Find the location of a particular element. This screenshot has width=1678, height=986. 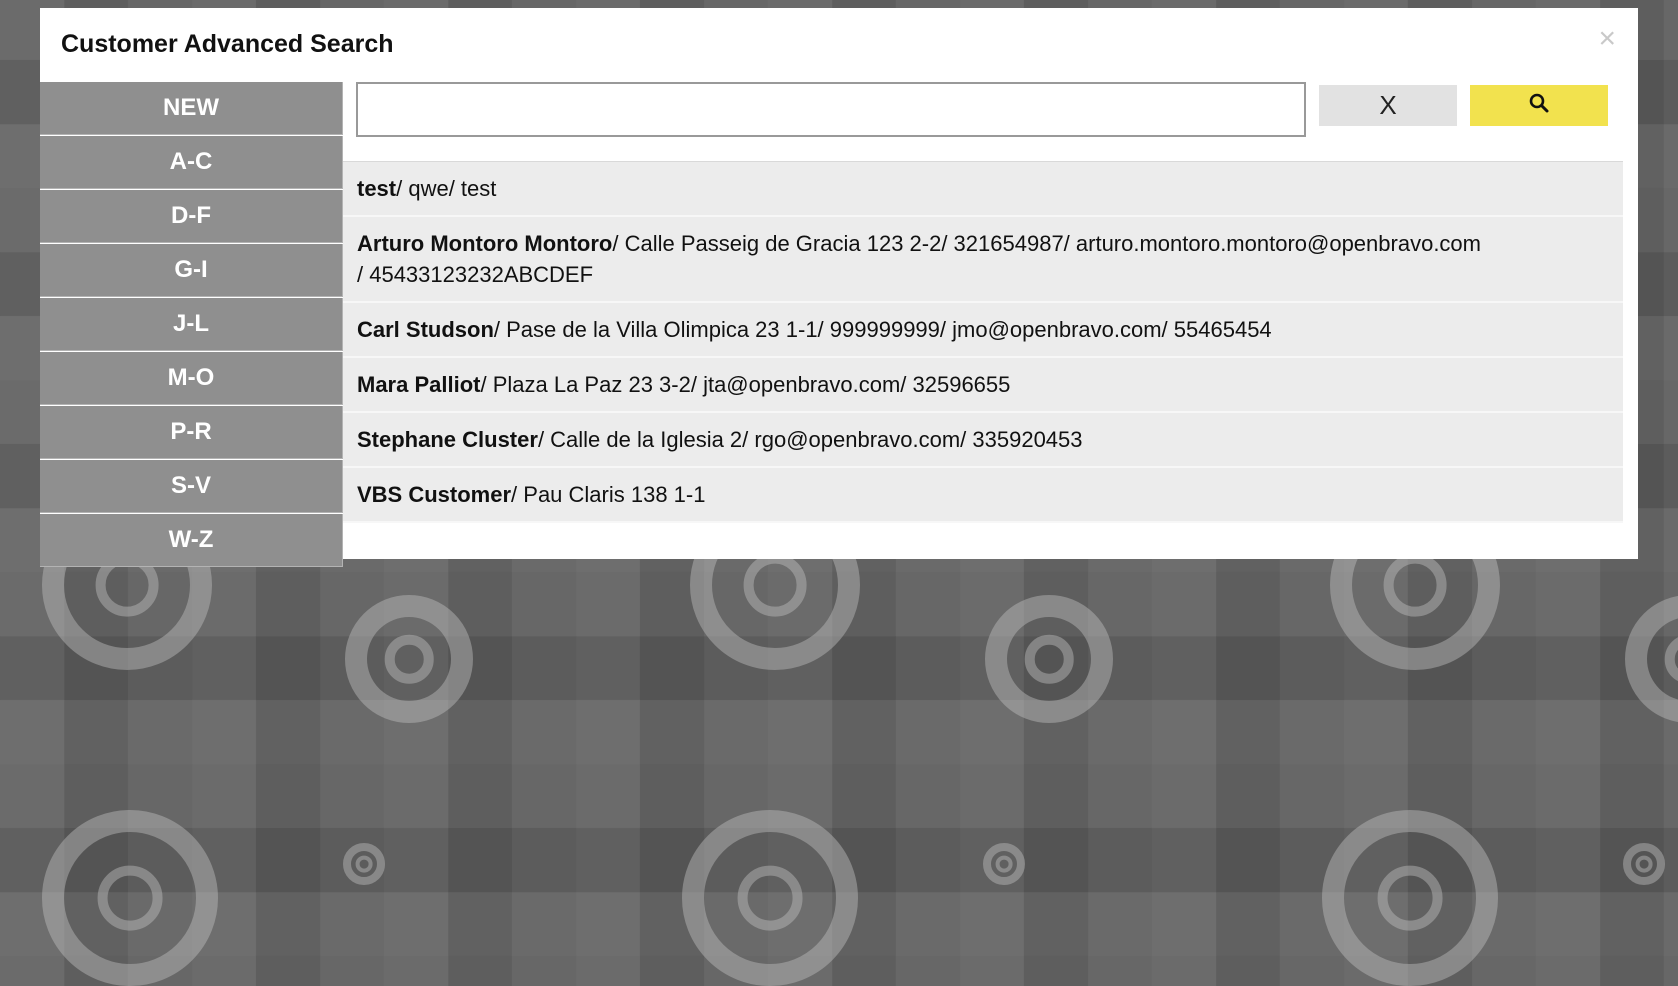

filter-d-f-button: D-F is located at coordinates (191, 216).